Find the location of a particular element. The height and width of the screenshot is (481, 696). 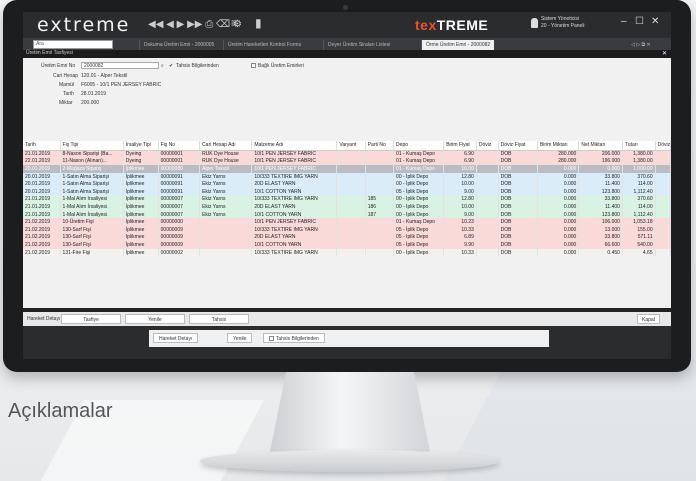

table-cell: 00000002 is located at coordinates (179, 252).